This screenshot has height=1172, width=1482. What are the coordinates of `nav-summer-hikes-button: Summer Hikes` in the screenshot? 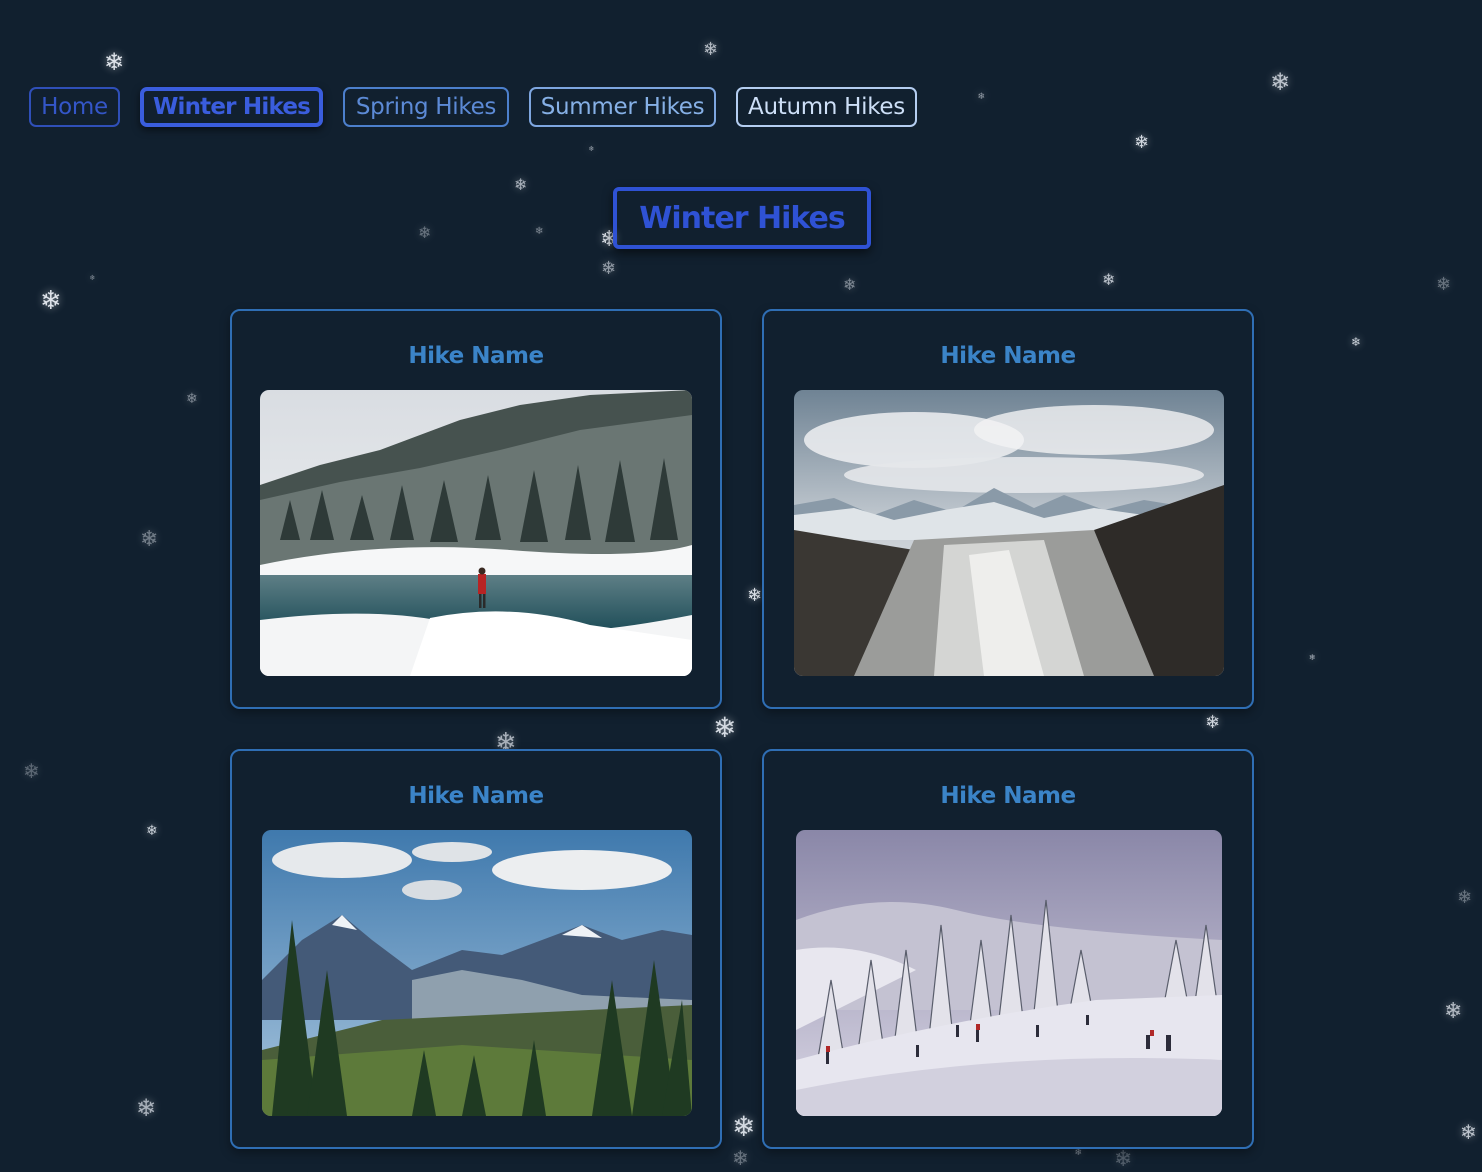 It's located at (622, 107).